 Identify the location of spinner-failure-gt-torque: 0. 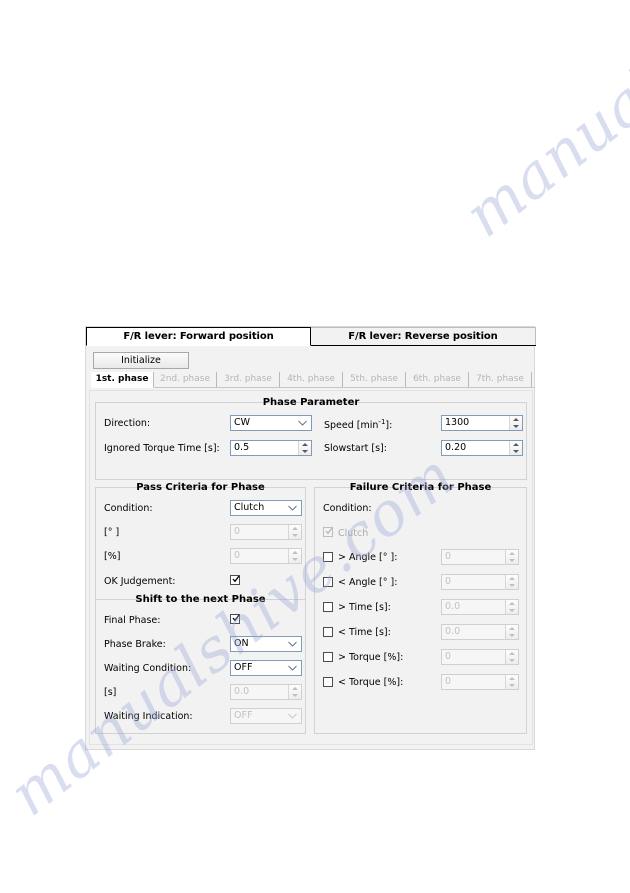
(480, 657).